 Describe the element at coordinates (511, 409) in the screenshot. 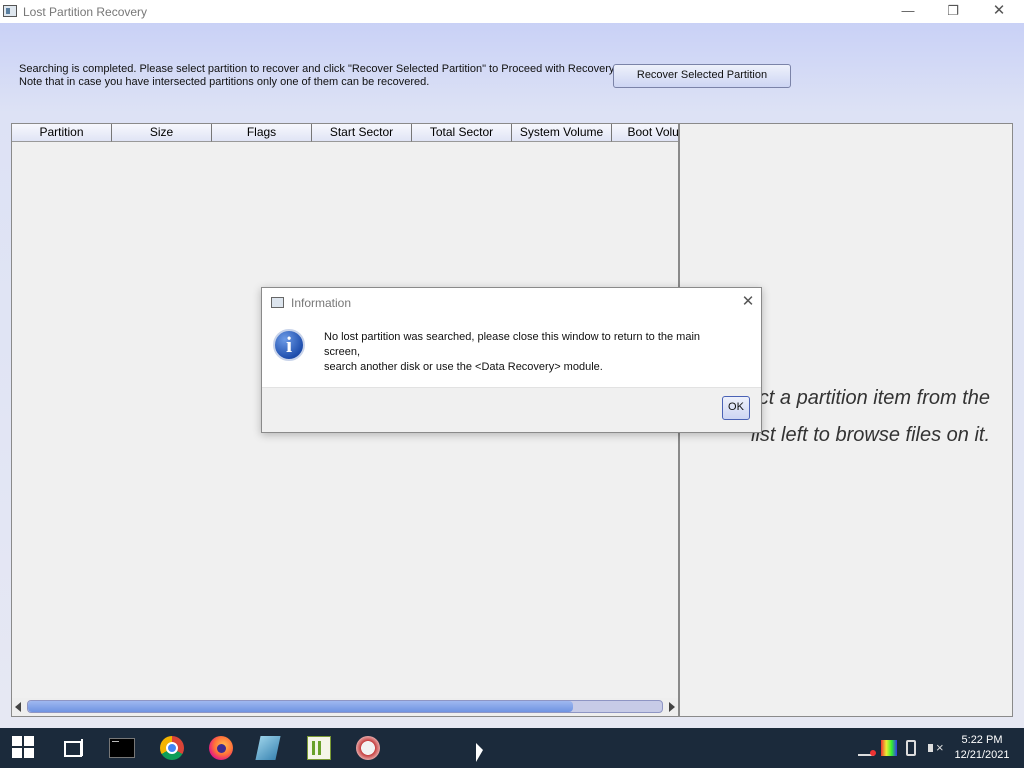

I see `dialog-footer: OK` at that location.